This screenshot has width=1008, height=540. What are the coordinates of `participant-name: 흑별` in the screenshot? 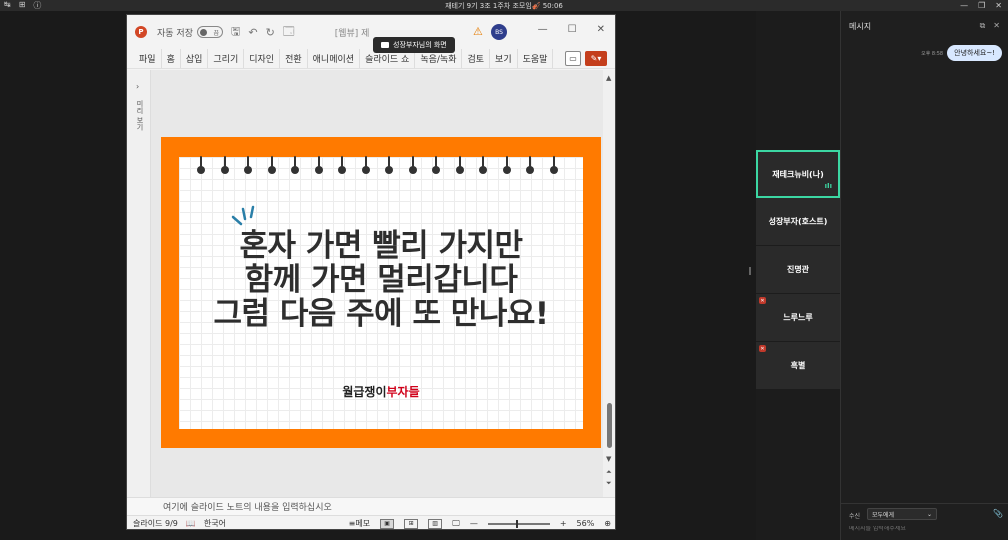 It's located at (798, 365).